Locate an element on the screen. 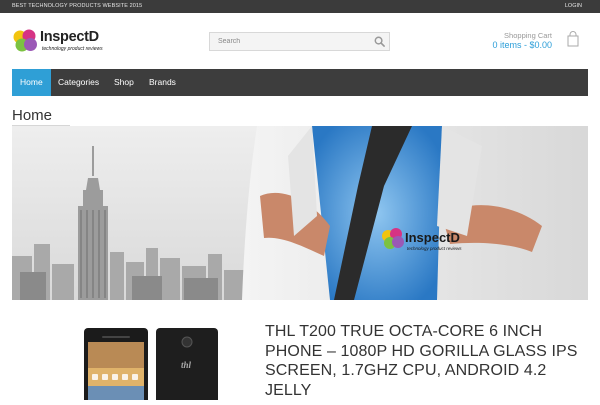 Image resolution: width=600 pixels, height=405 pixels. product-image: thl is located at coordinates (152, 362).